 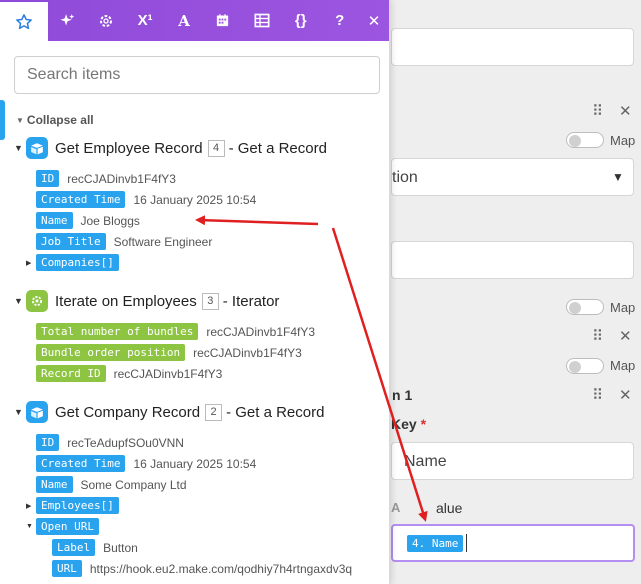 What do you see at coordinates (216, 148) in the screenshot?
I see `module-number: 4` at bounding box center [216, 148].